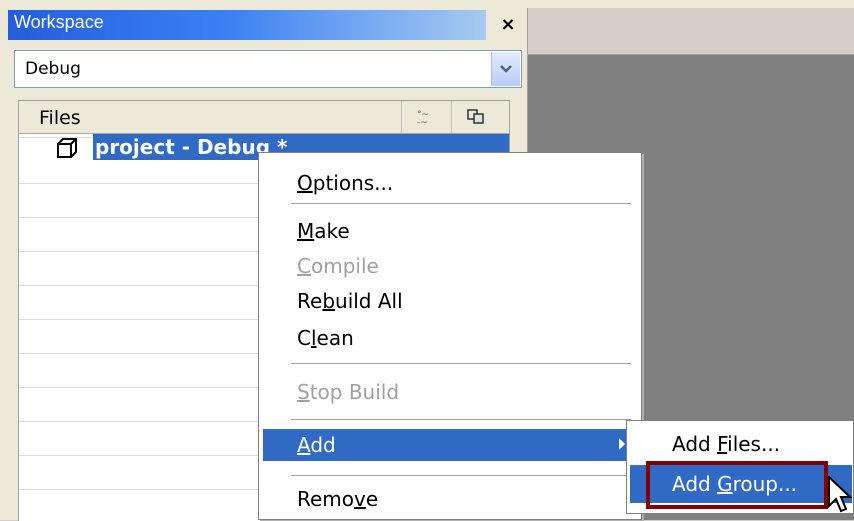  What do you see at coordinates (338, 266) in the screenshot?
I see `menu-item-compile: Compile` at bounding box center [338, 266].